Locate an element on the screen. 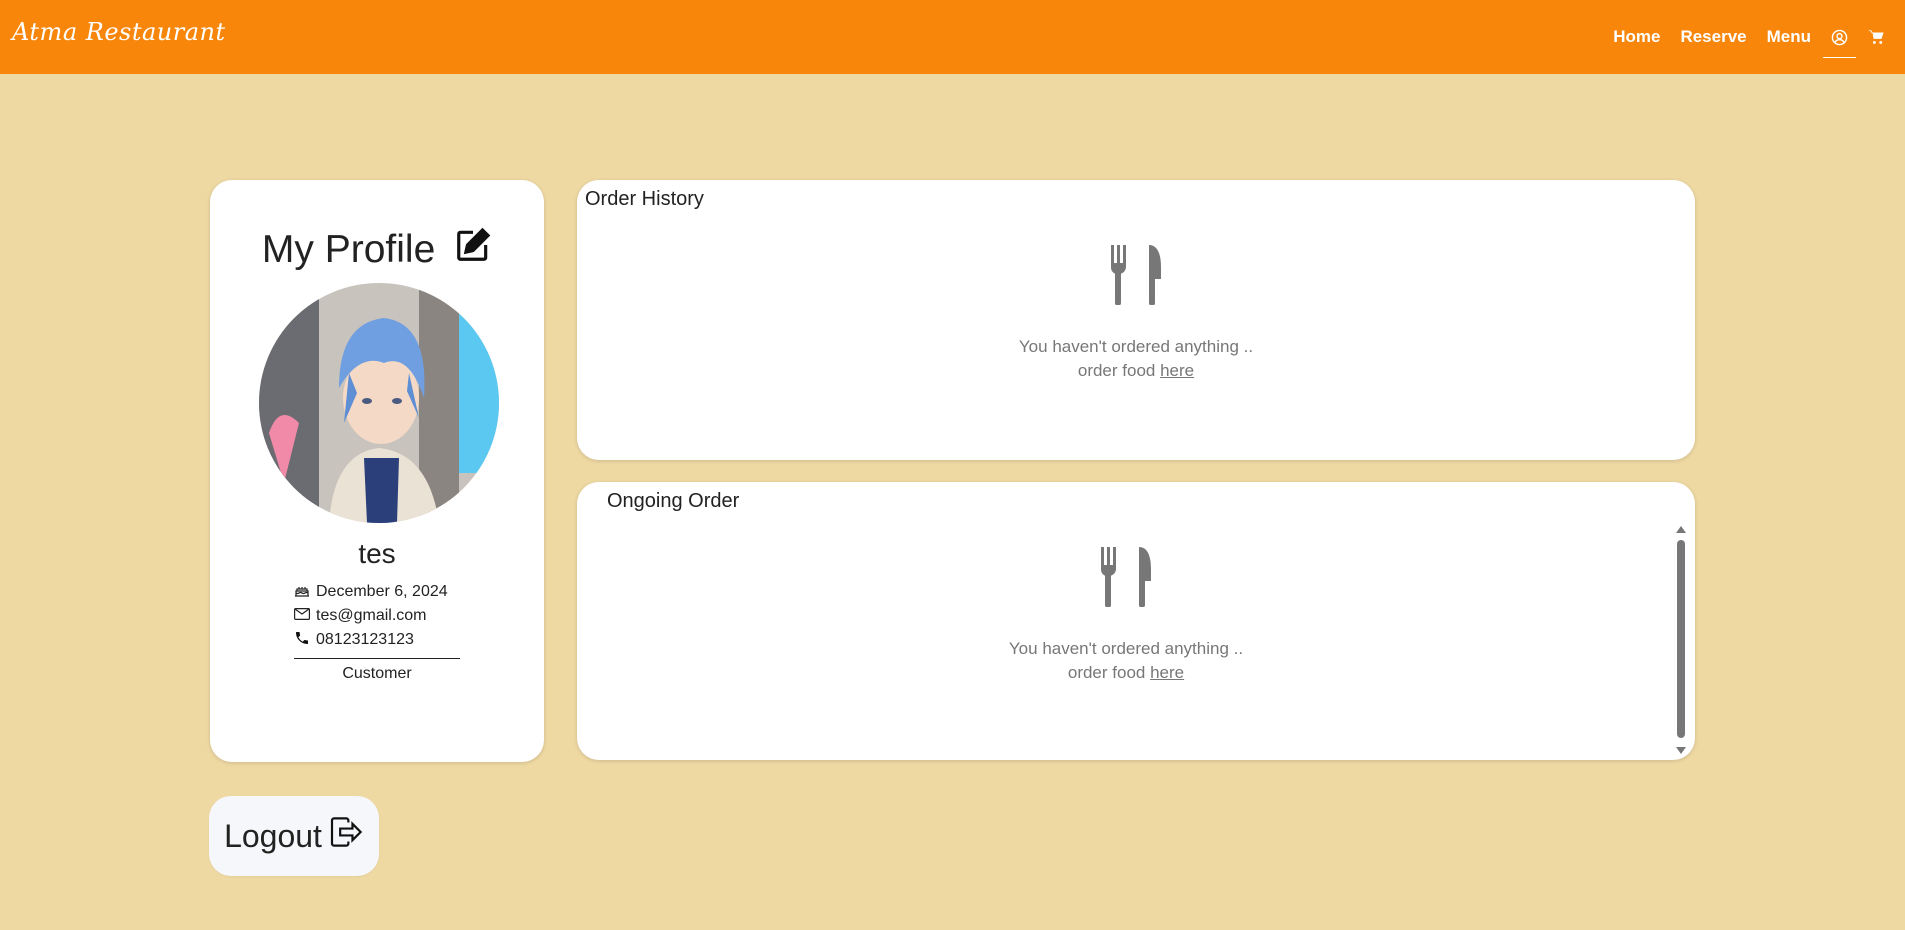  order-history-prefix: order food is located at coordinates (1116, 370).